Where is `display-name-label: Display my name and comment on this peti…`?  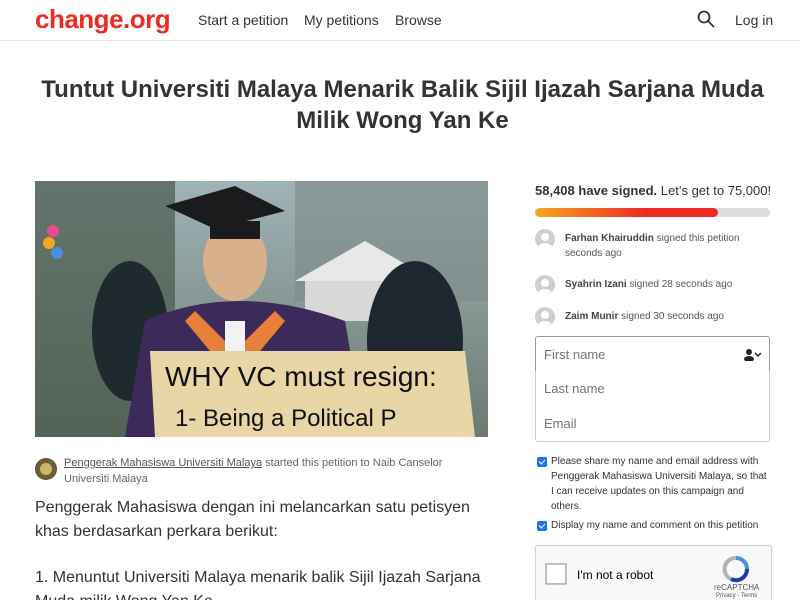 display-name-label: Display my name and comment on this peti… is located at coordinates (655, 525).